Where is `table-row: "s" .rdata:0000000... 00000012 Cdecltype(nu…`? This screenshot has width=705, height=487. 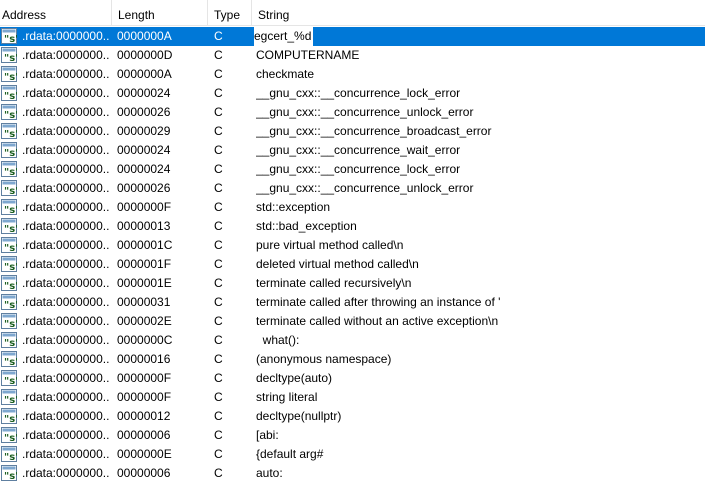 table-row: "s" .rdata:0000000... 00000012 Cdecltype(nu… is located at coordinates (352, 416).